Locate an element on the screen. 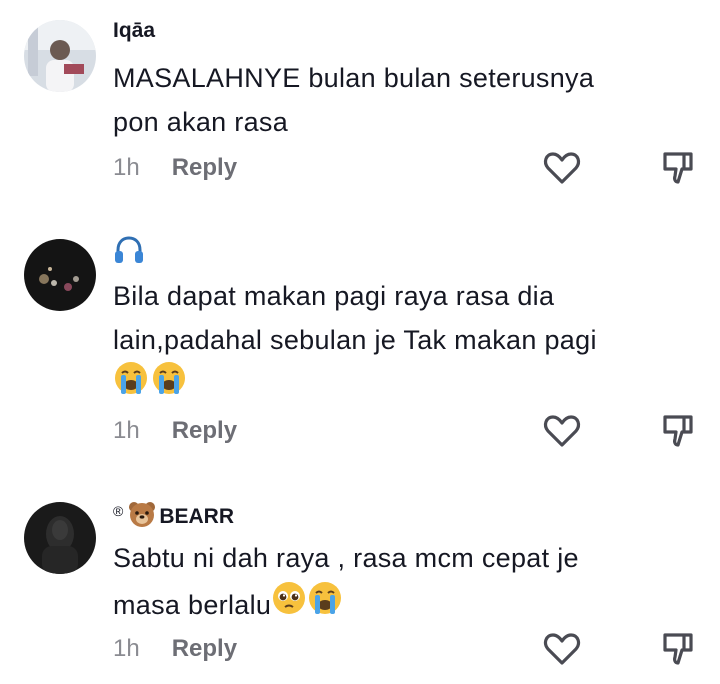  bear-emoji-icon is located at coordinates (142, 517).